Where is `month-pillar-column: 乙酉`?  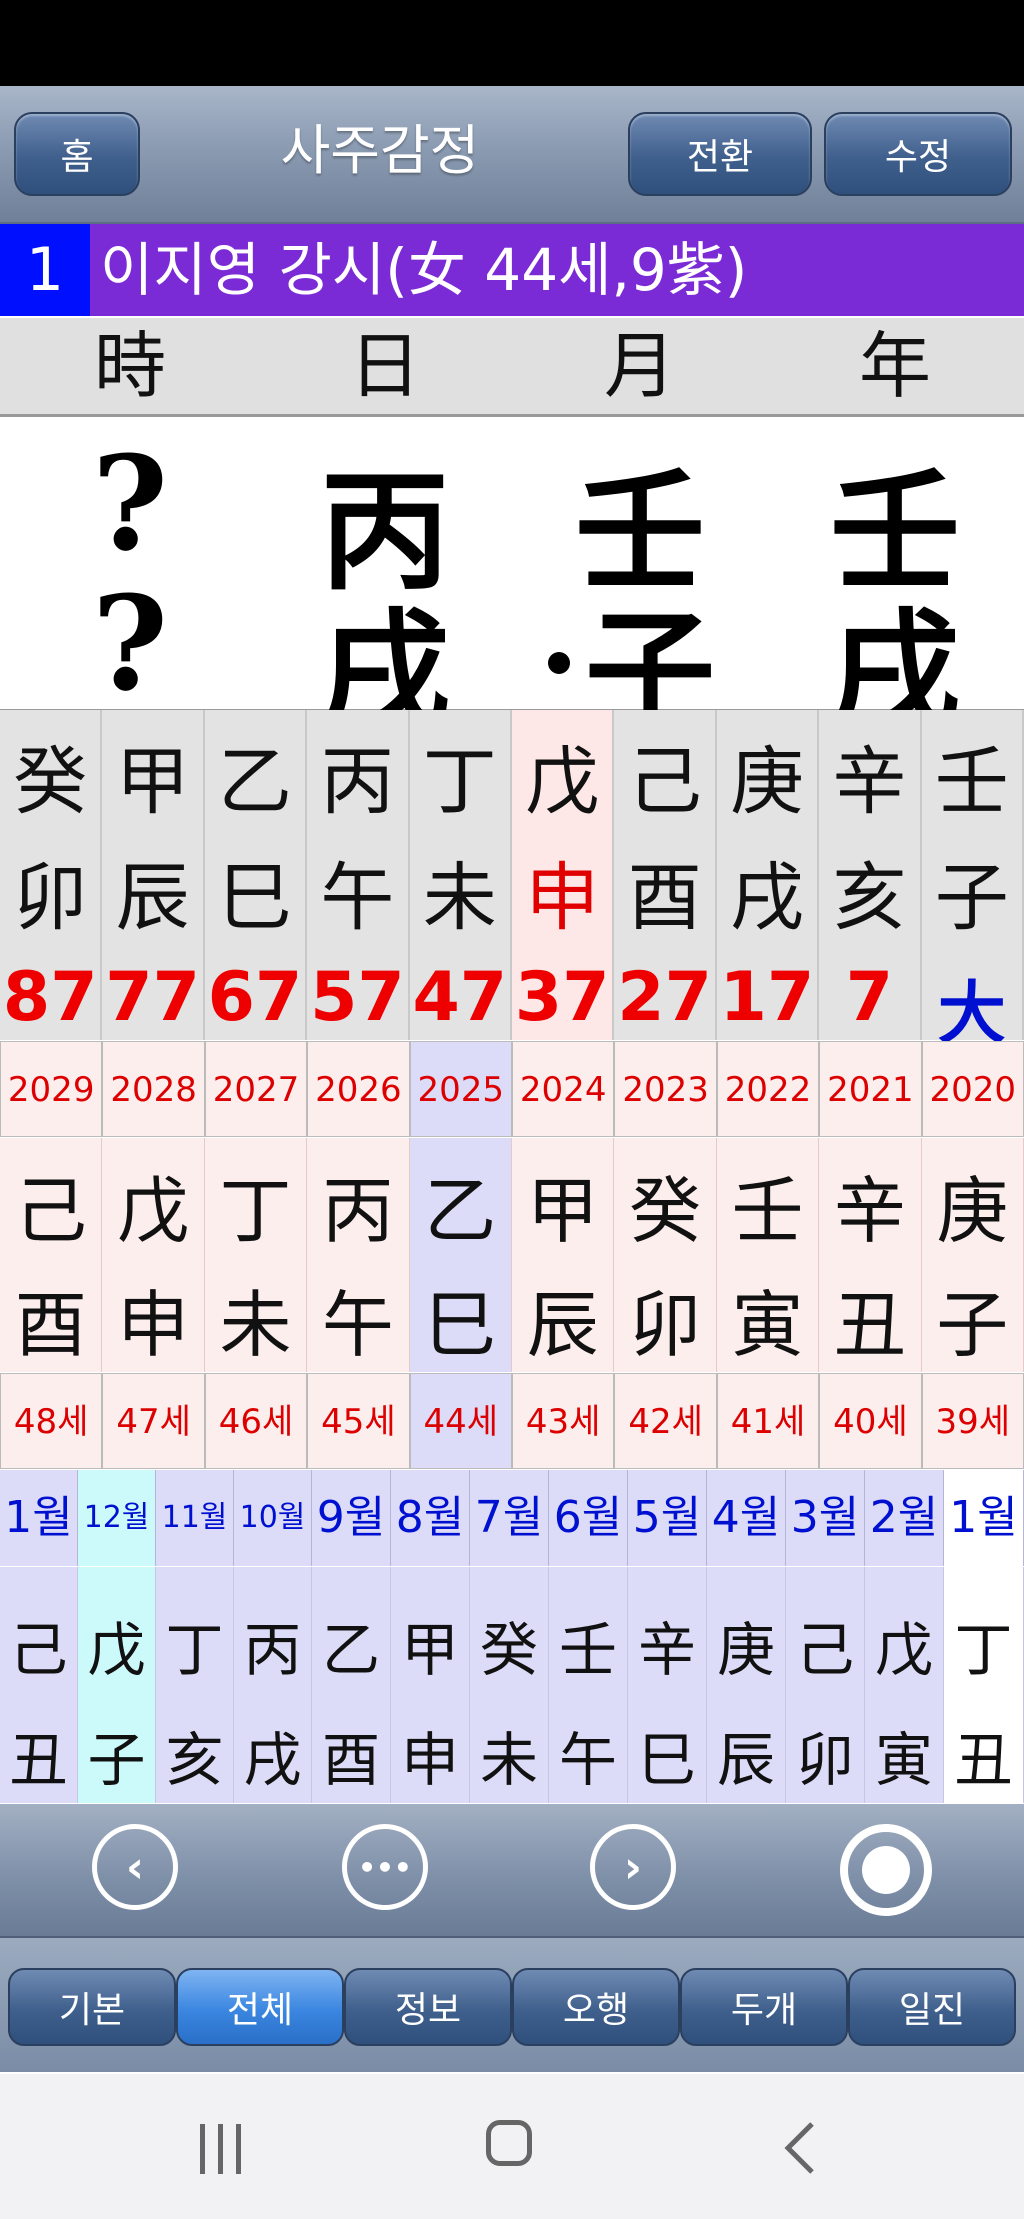 month-pillar-column: 乙酉 is located at coordinates (351, 1685).